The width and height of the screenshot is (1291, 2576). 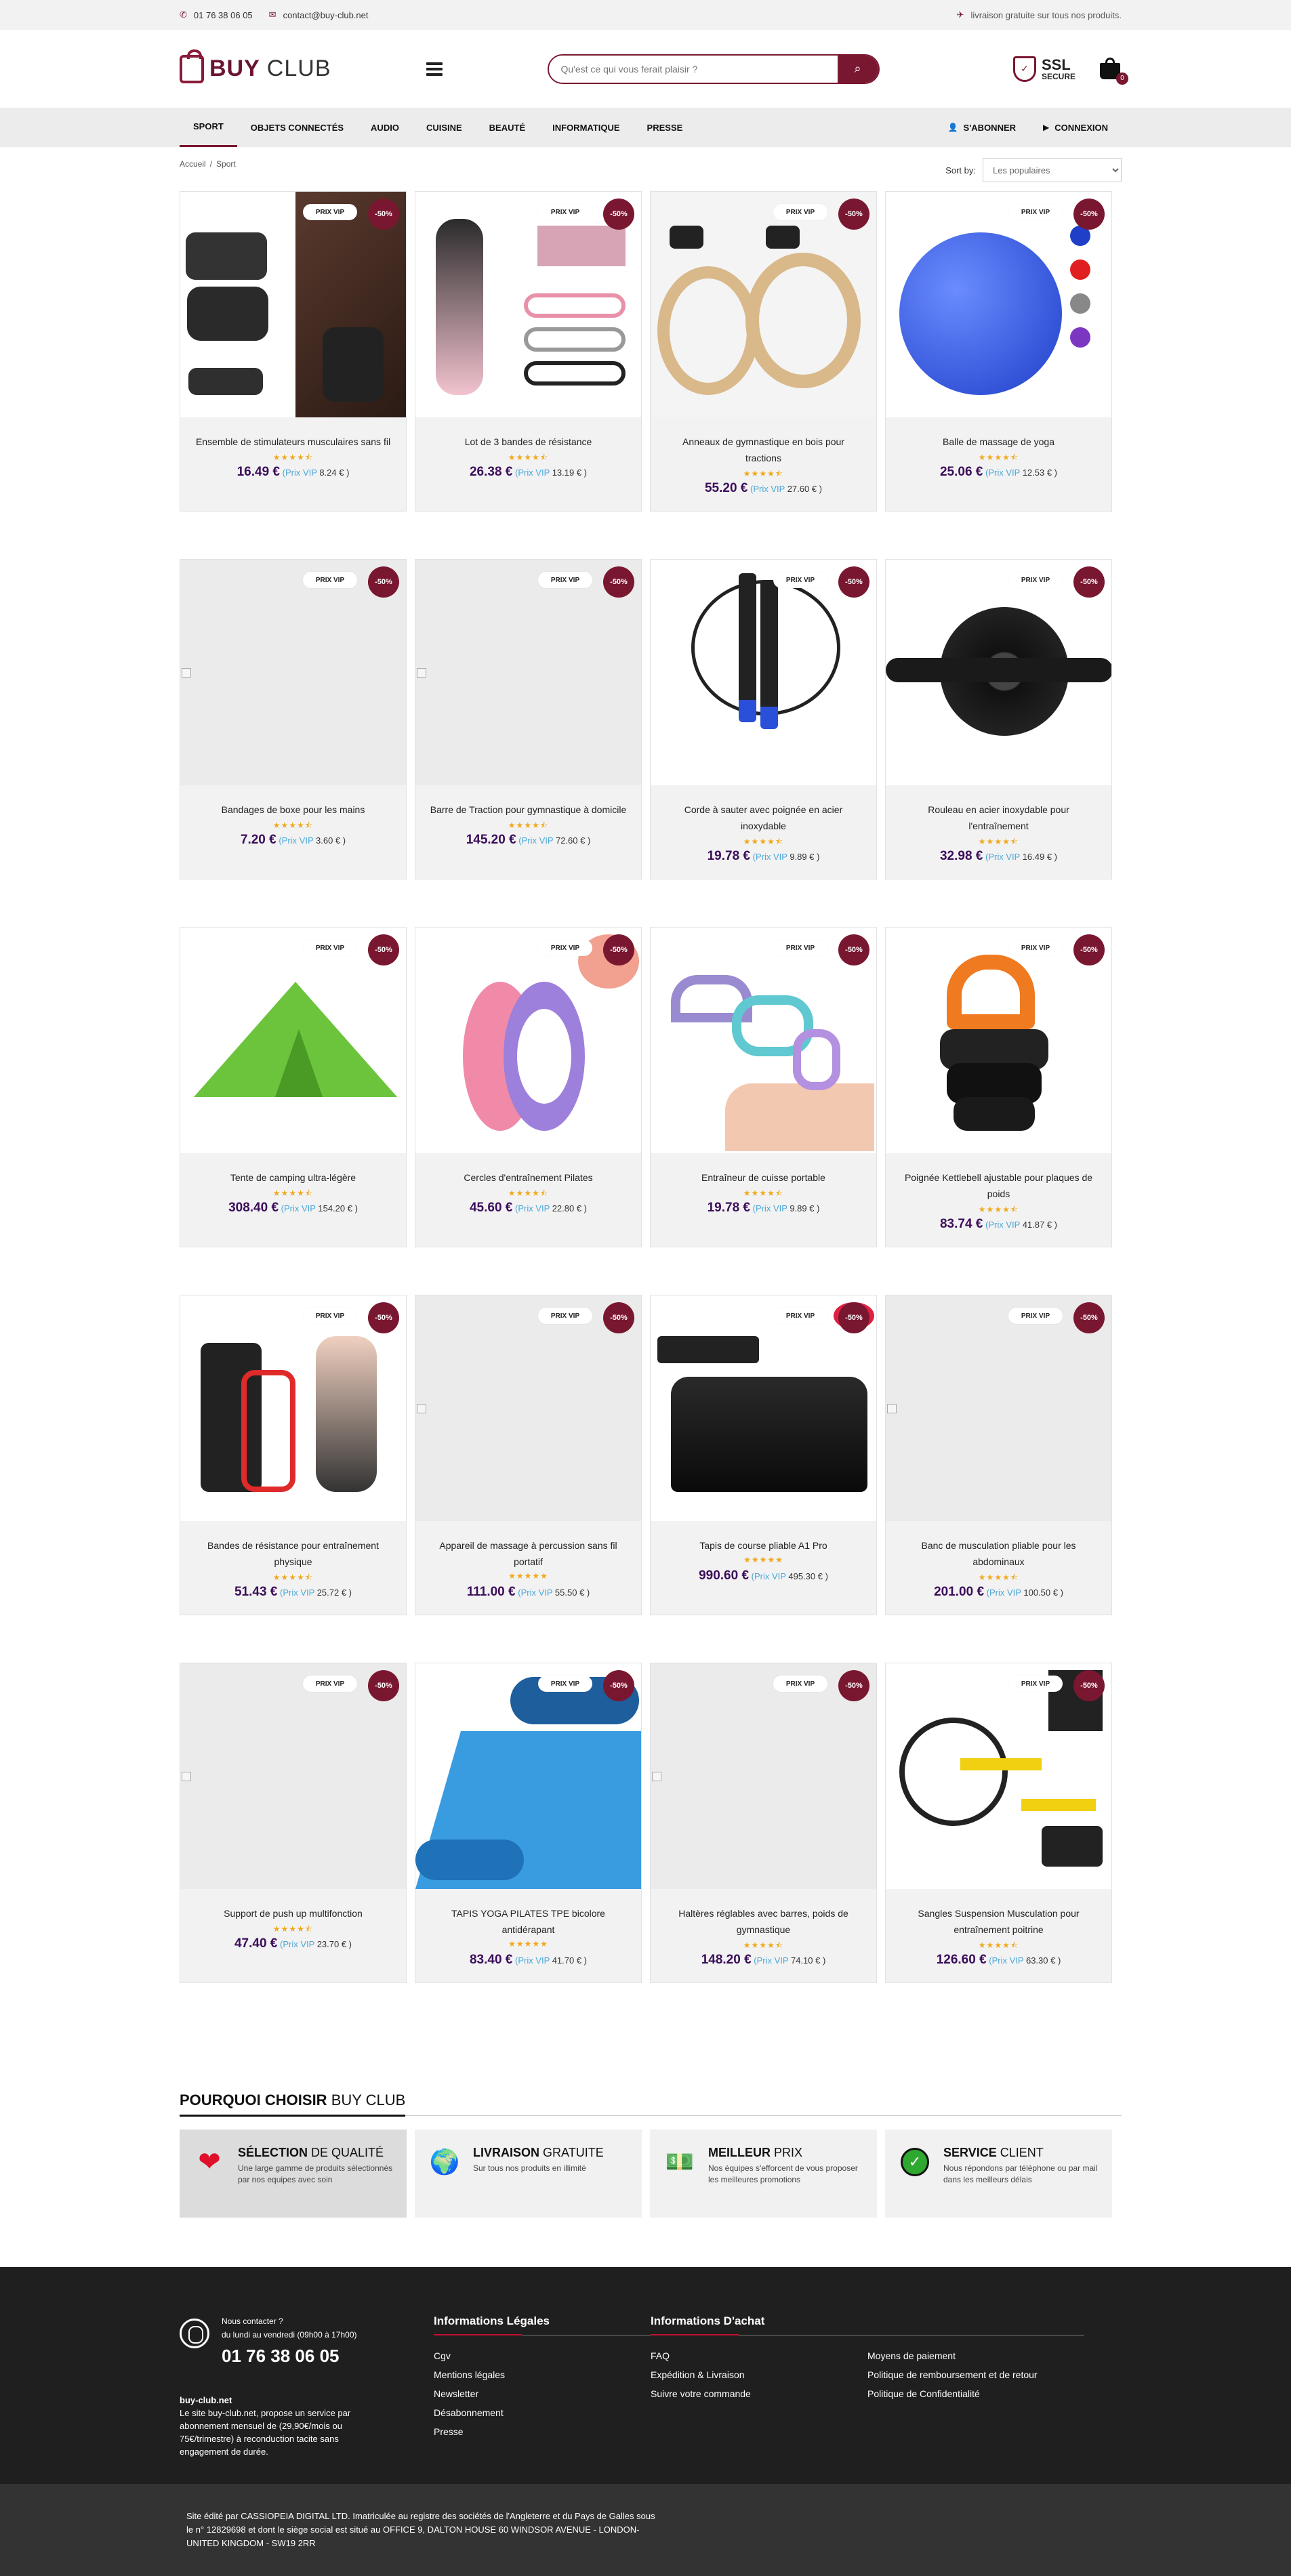 I want to click on footer-link-privacy: Politique de Confidentialité, so click(x=975, y=2393).